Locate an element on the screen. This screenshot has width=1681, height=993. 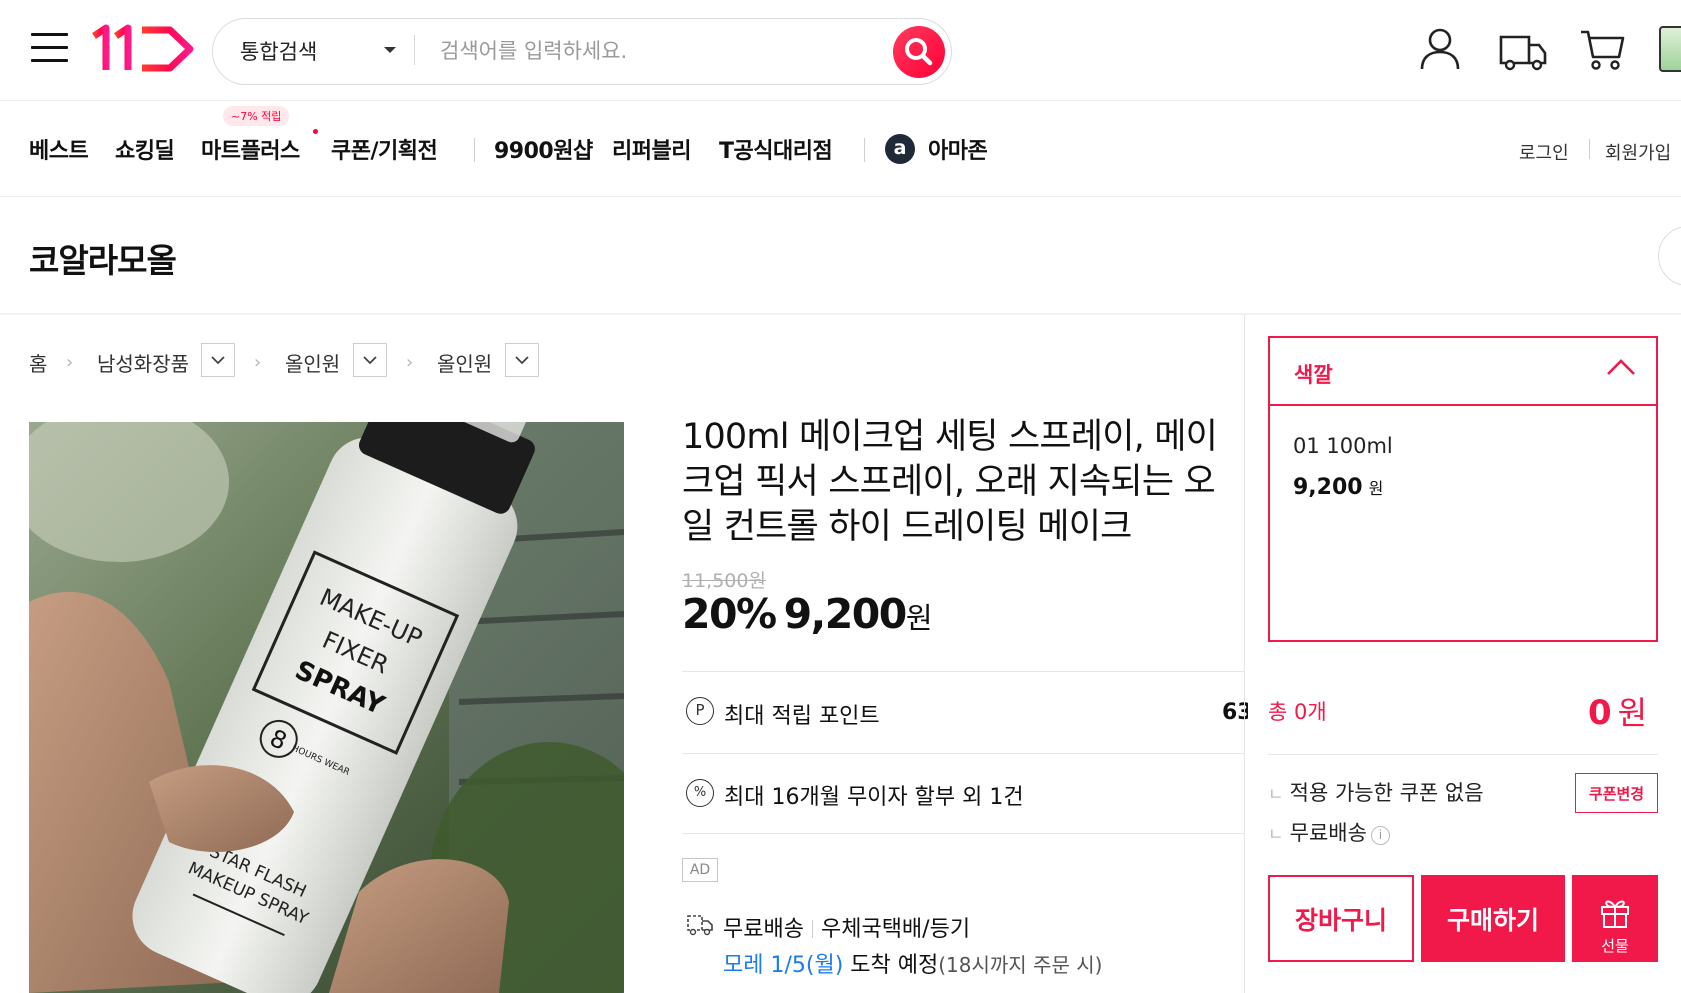
recent-viewed-thumbnail is located at coordinates (1670, 49).